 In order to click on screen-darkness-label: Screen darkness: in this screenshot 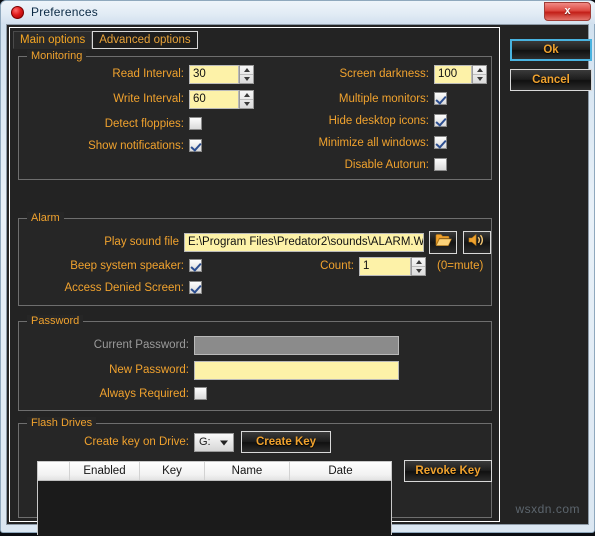, I will do `click(384, 74)`.